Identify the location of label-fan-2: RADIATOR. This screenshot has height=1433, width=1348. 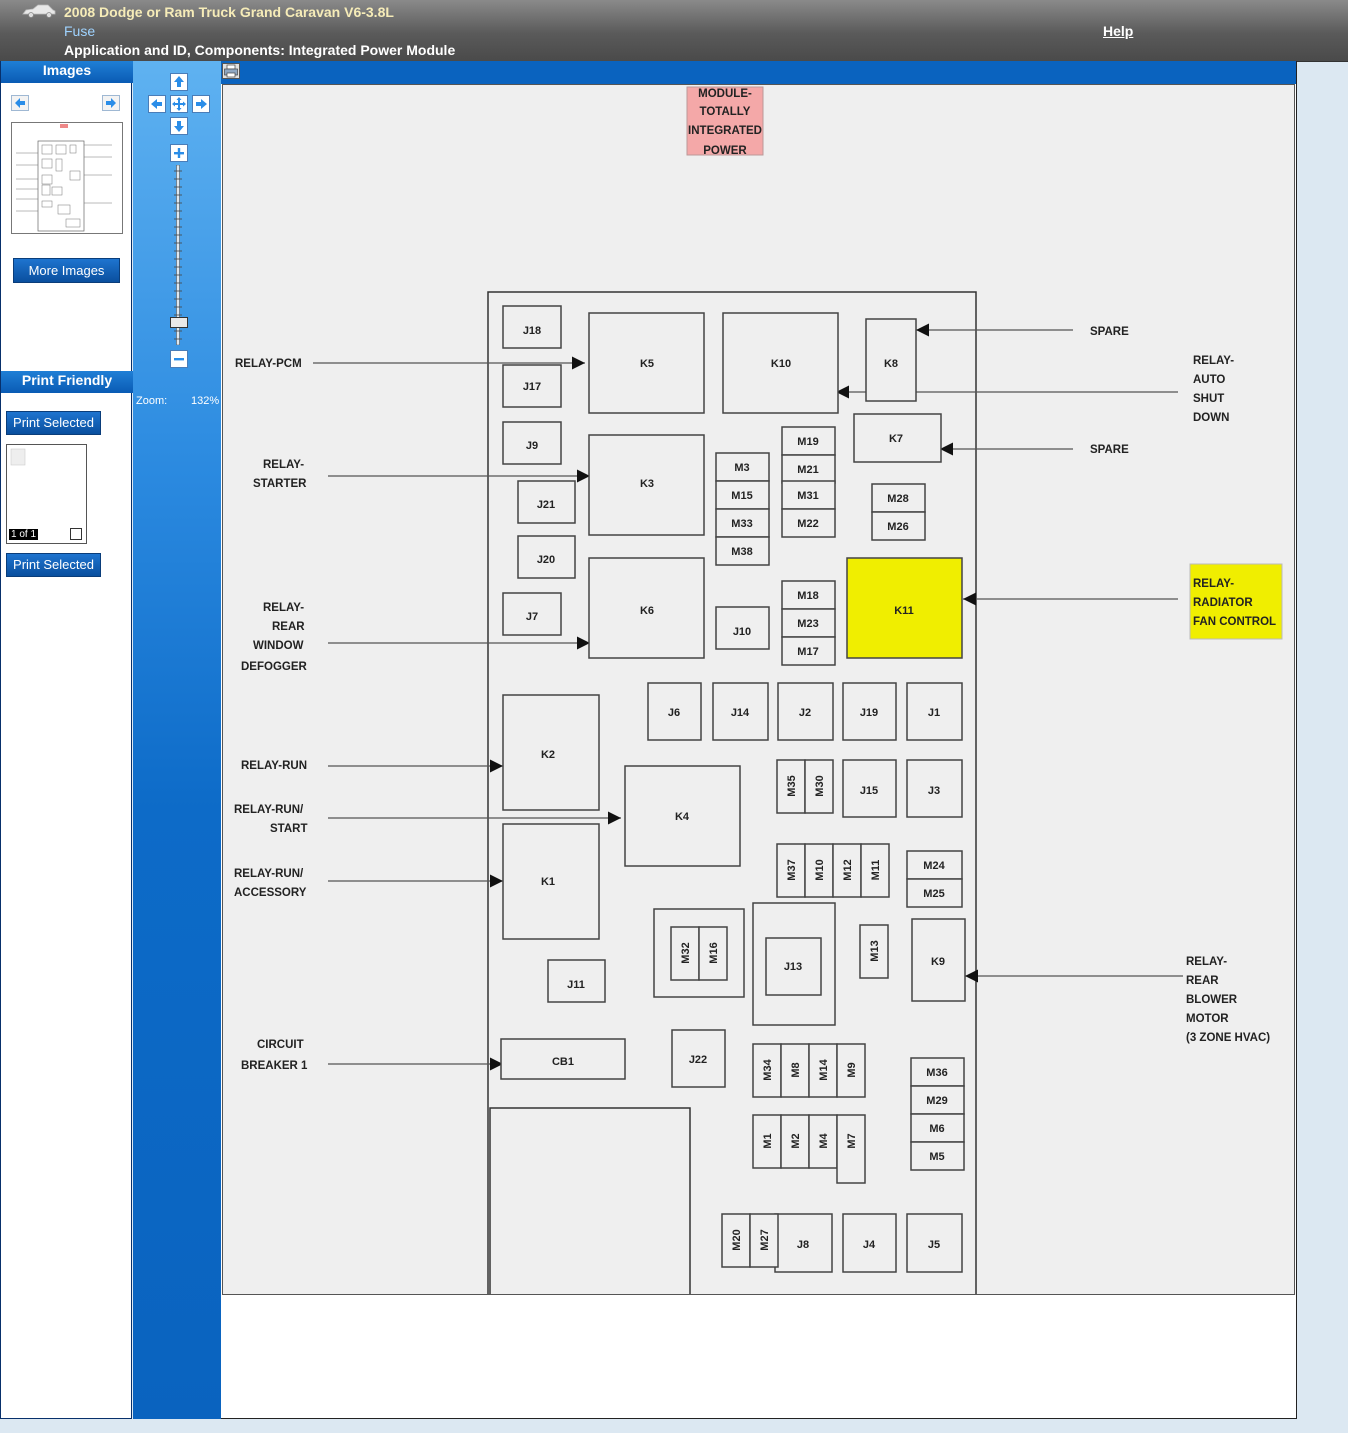
(1223, 603).